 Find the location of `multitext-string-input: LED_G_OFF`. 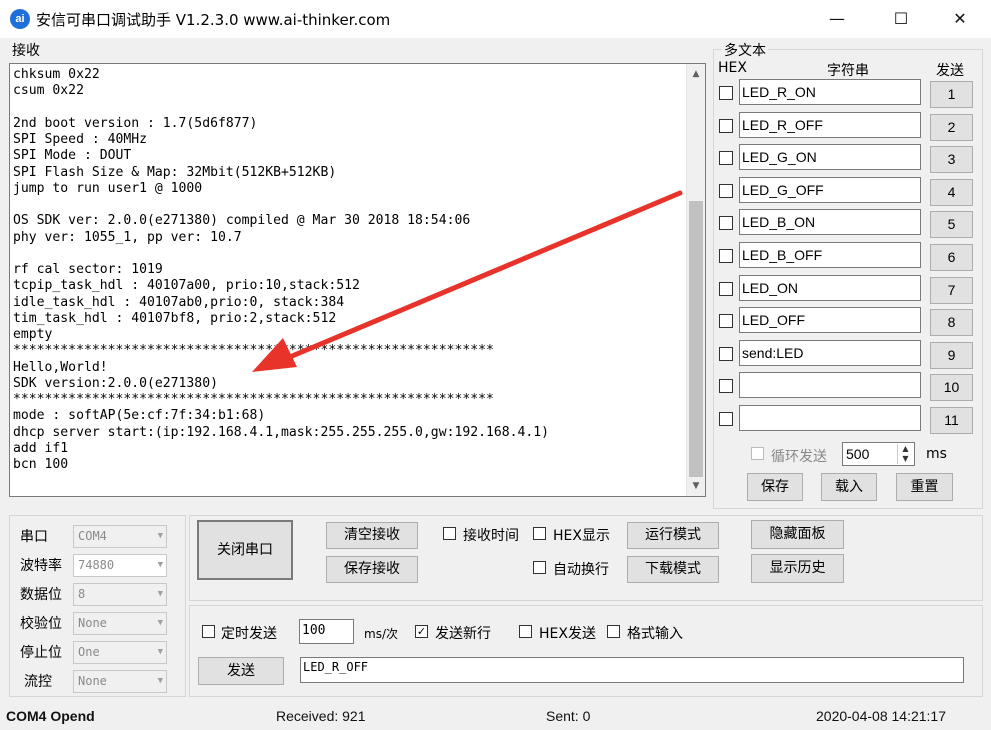

multitext-string-input: LED_G_OFF is located at coordinates (830, 190).